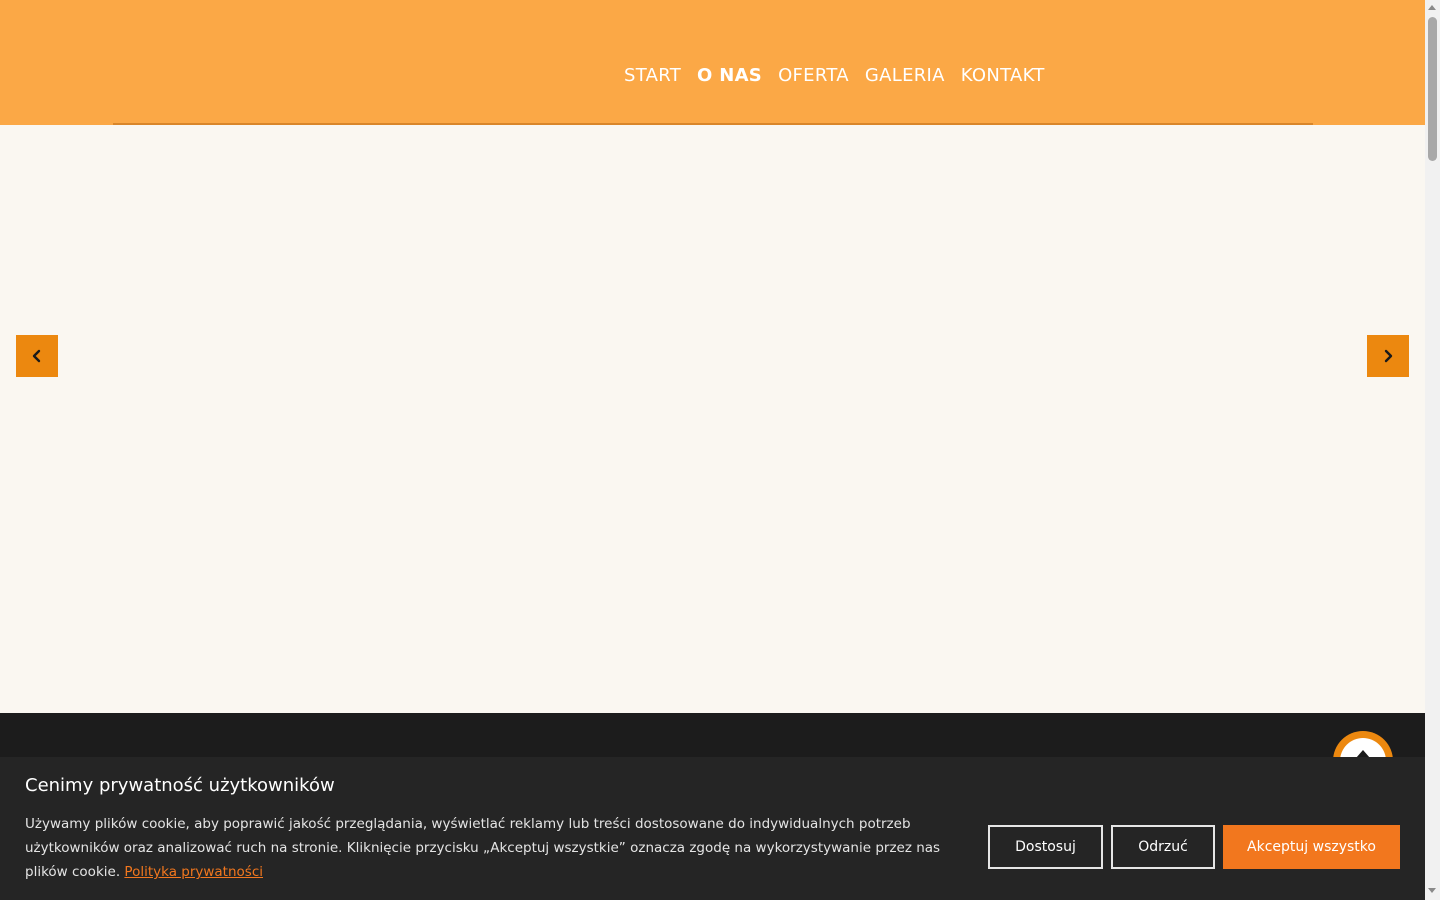  What do you see at coordinates (1163, 847) in the screenshot?
I see `reject-button: Odrzuć` at bounding box center [1163, 847].